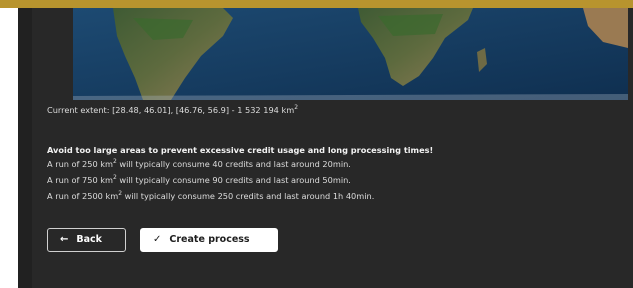 The height and width of the screenshot is (288, 633). Describe the element at coordinates (157, 239) in the screenshot. I see `check-icon: ✓` at that location.